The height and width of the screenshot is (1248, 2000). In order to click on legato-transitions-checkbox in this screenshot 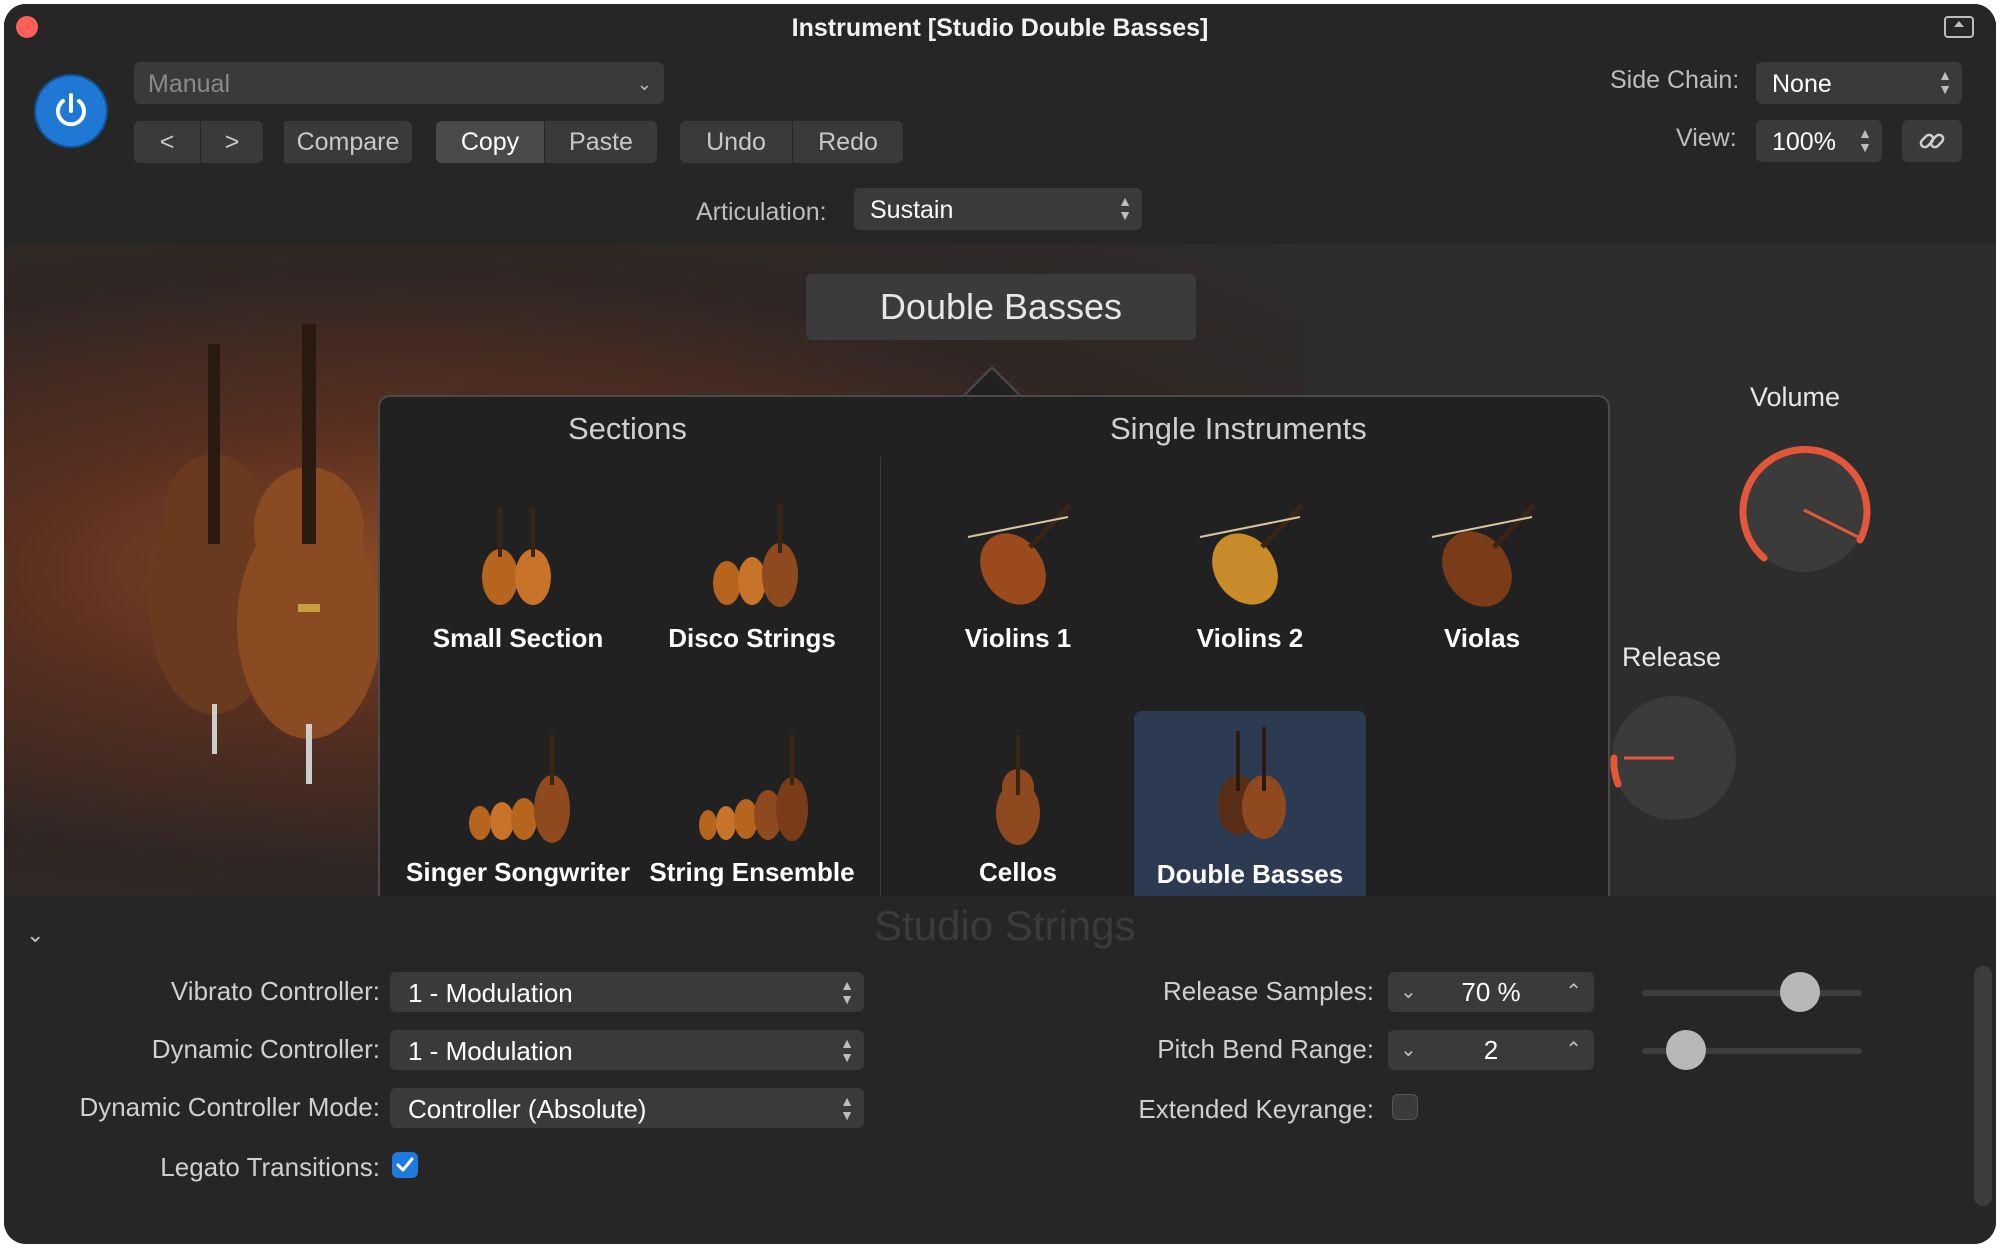, I will do `click(405, 1165)`.